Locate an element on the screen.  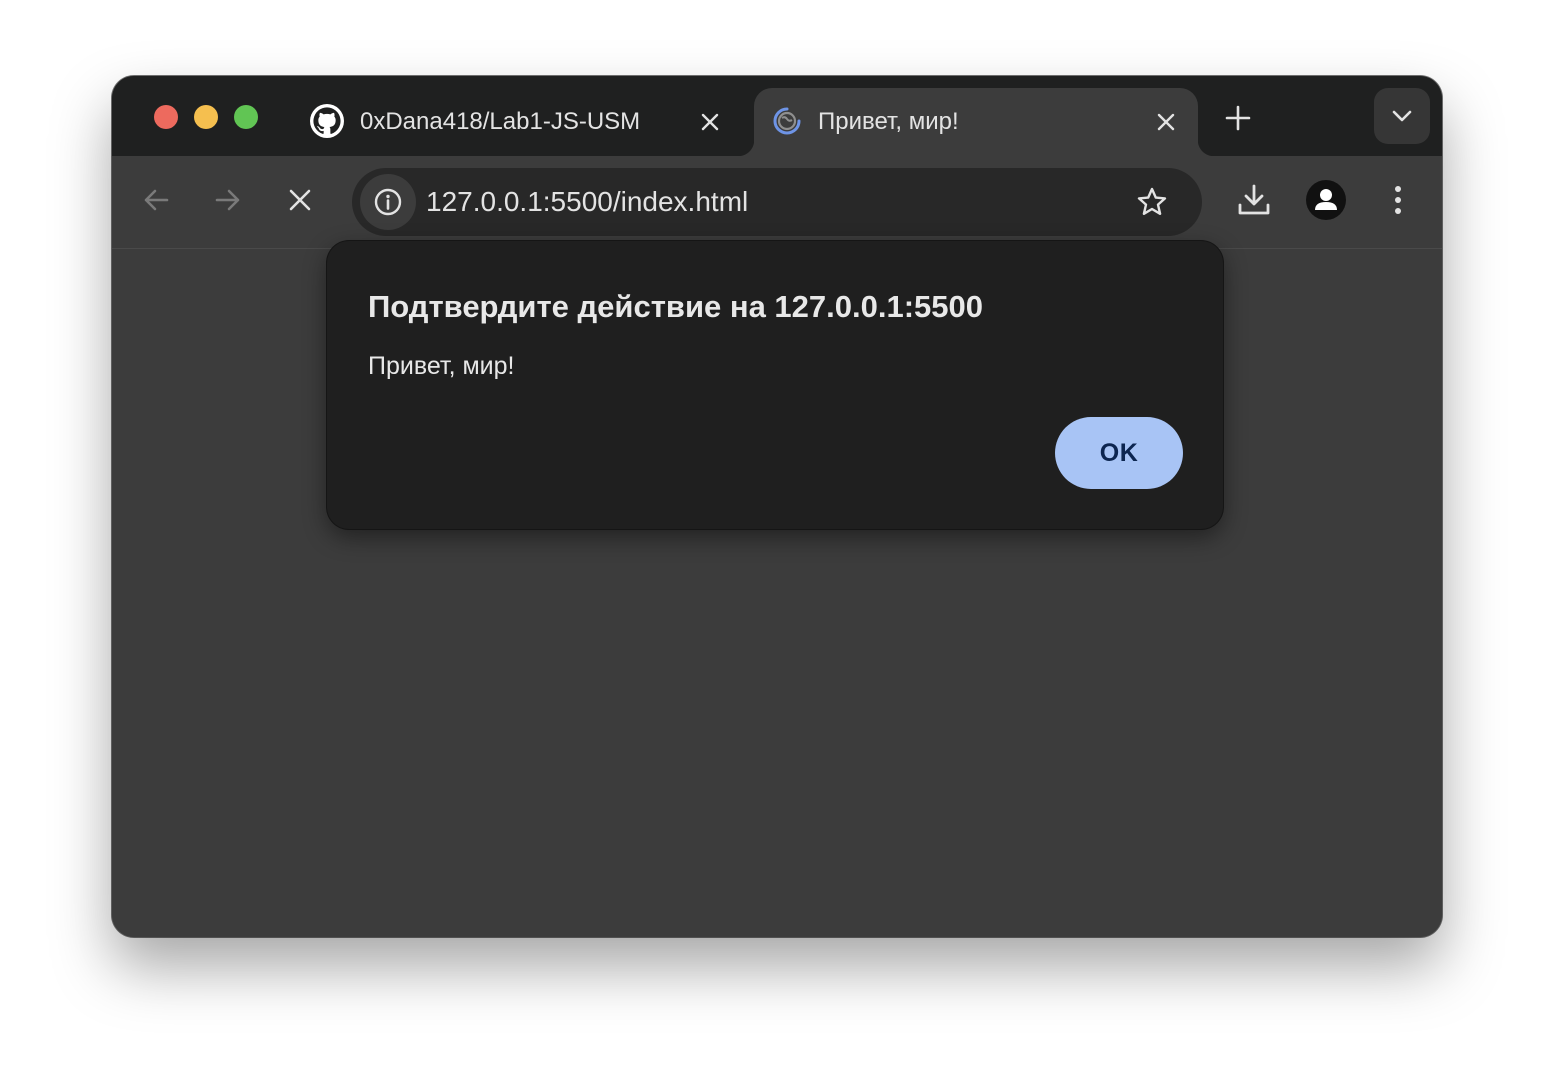
stop-button is located at coordinates (300, 200).